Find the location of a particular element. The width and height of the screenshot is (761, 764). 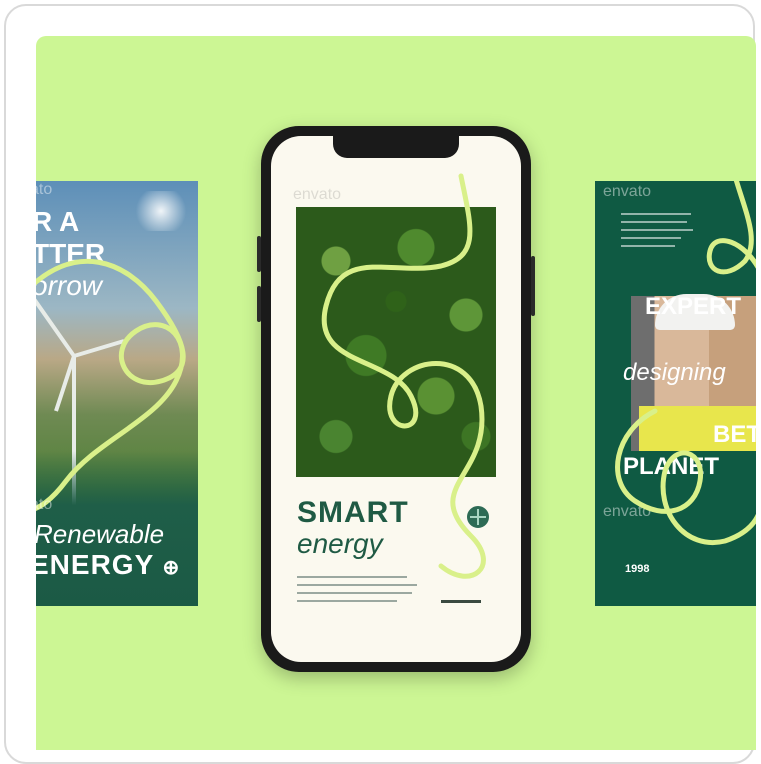

watermark: ato is located at coordinates (44, 504).